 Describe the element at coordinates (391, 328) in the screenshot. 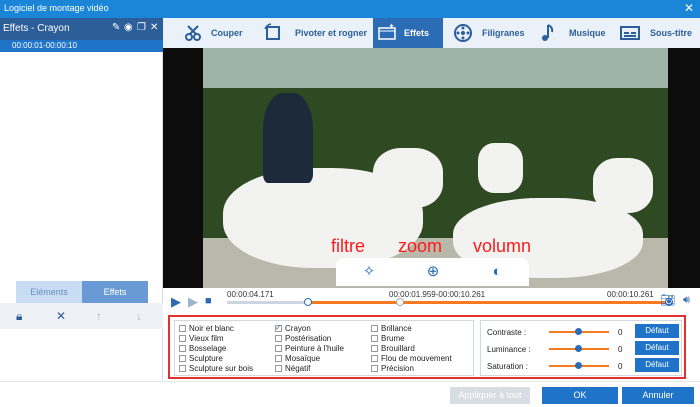

I see `effect-option: Brillance` at that location.